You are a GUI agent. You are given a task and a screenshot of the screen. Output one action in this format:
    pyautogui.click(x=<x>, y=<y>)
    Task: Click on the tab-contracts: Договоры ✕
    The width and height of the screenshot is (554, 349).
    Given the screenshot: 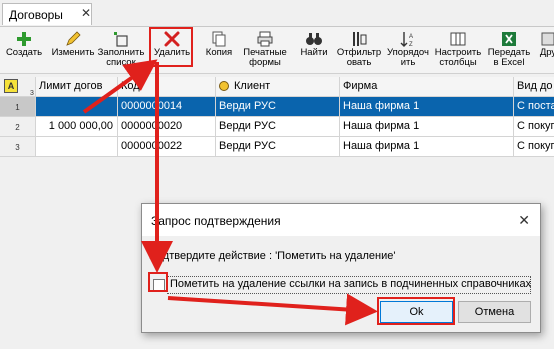 What is the action you would take?
    pyautogui.click(x=47, y=14)
    